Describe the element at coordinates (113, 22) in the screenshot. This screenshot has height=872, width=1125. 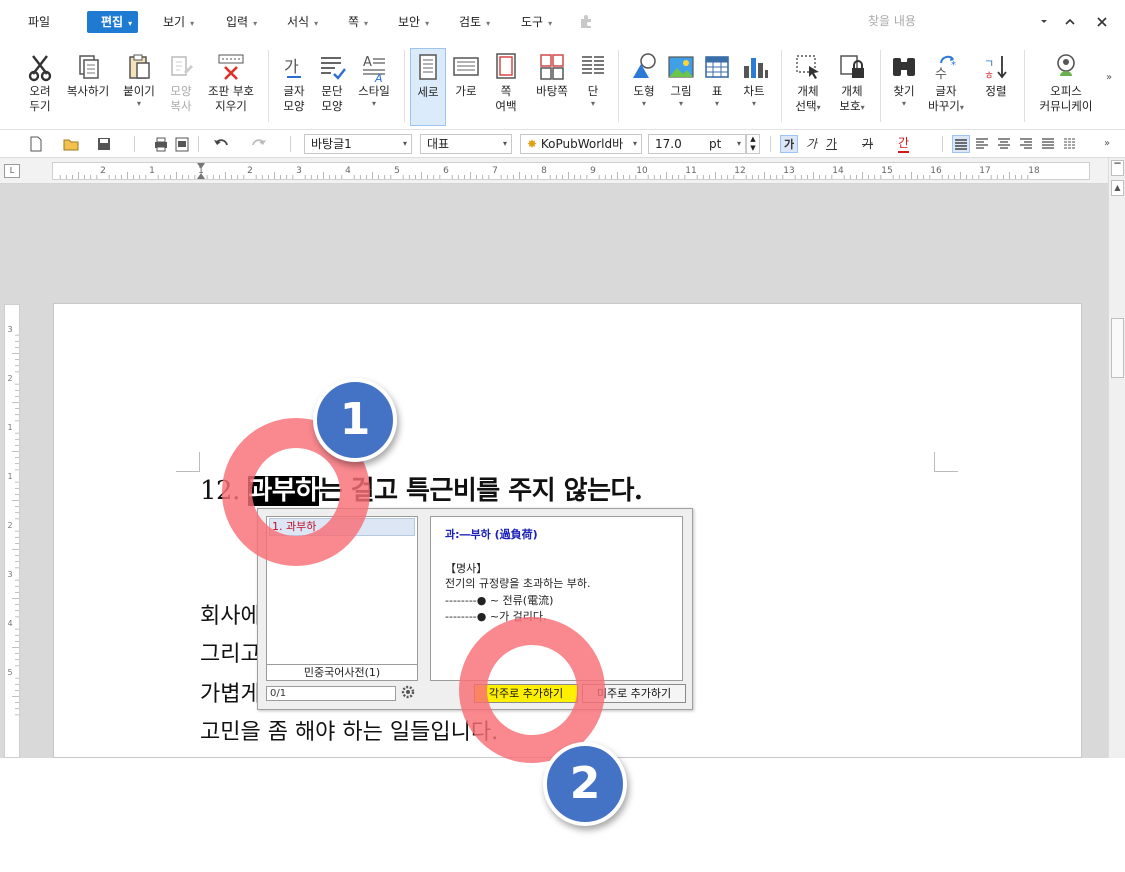
I see `menu-edit: 편집 ▾` at that location.